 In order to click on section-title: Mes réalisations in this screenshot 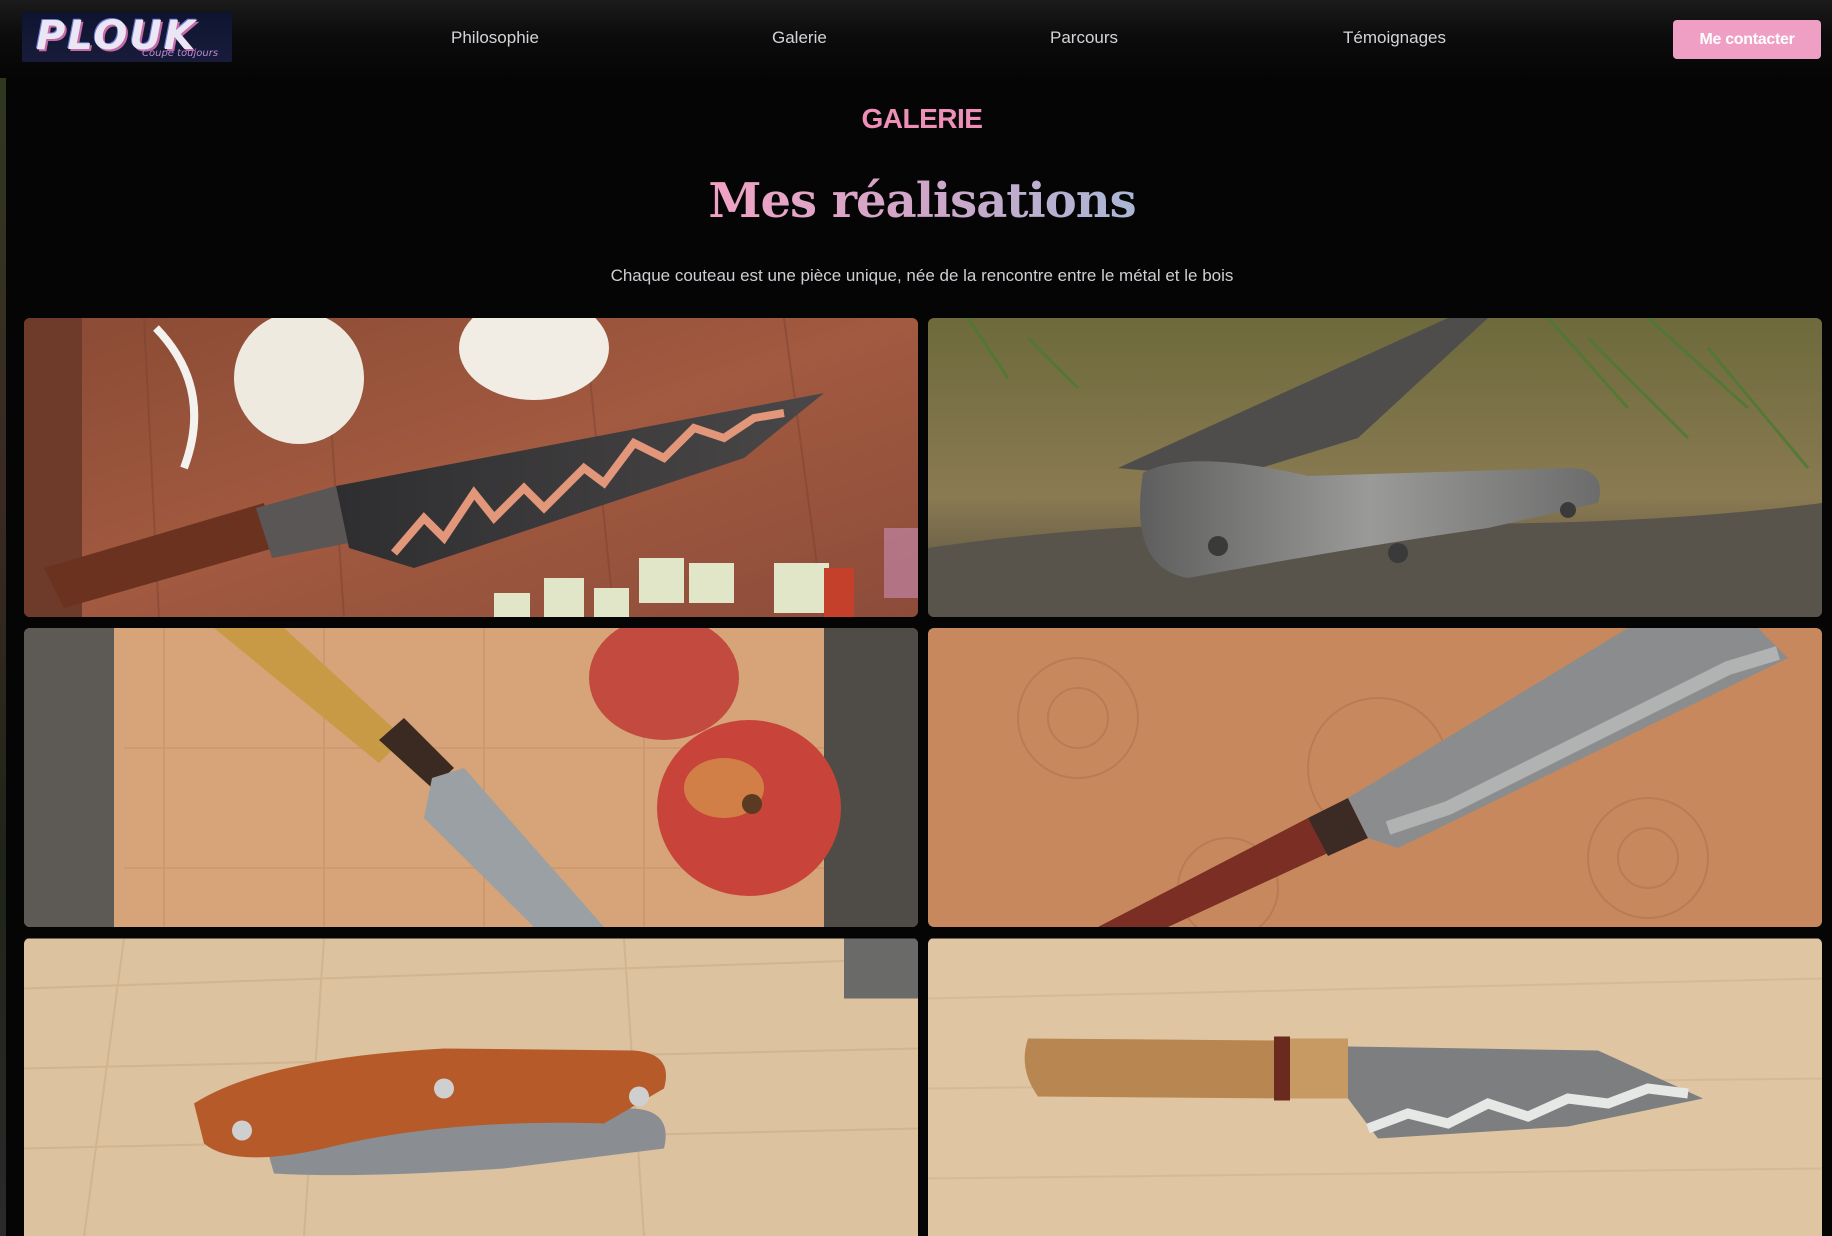, I will do `click(916, 201)`.